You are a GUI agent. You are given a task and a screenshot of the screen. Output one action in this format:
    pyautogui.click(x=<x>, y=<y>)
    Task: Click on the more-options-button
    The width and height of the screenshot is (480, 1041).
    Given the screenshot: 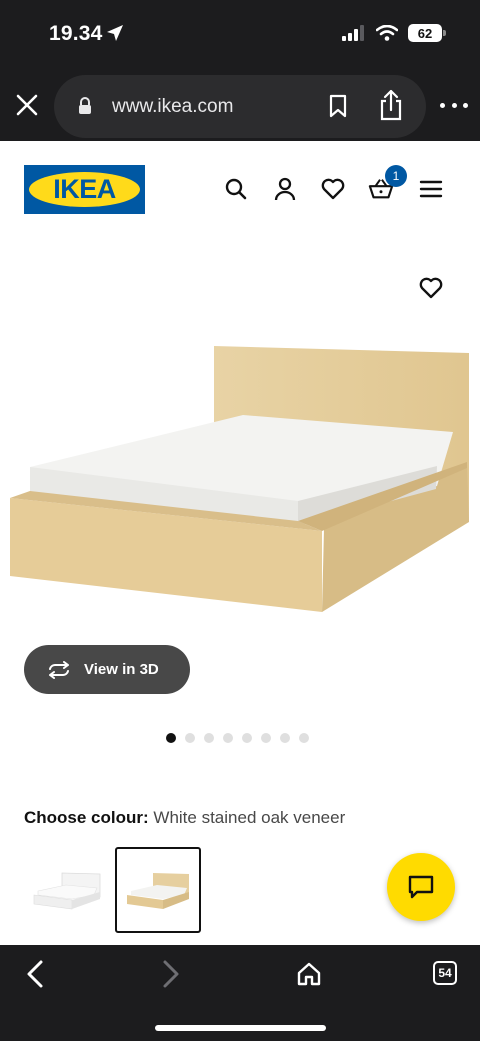 What is the action you would take?
    pyautogui.click(x=454, y=105)
    